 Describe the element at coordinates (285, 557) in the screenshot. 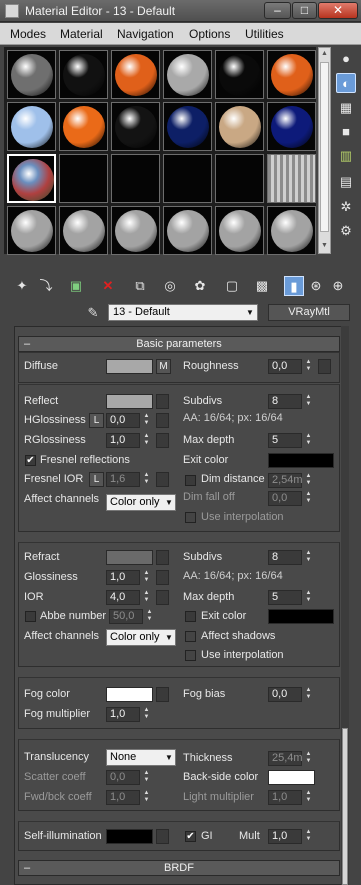

I see `refract-subdivs-value: 8` at that location.